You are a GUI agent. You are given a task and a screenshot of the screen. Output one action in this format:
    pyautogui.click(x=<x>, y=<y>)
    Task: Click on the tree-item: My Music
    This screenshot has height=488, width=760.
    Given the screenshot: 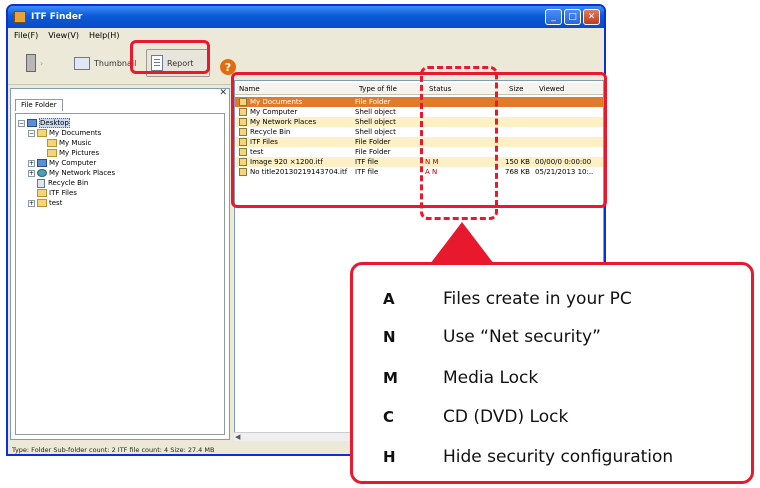 What is the action you would take?
    pyautogui.click(x=120, y=143)
    